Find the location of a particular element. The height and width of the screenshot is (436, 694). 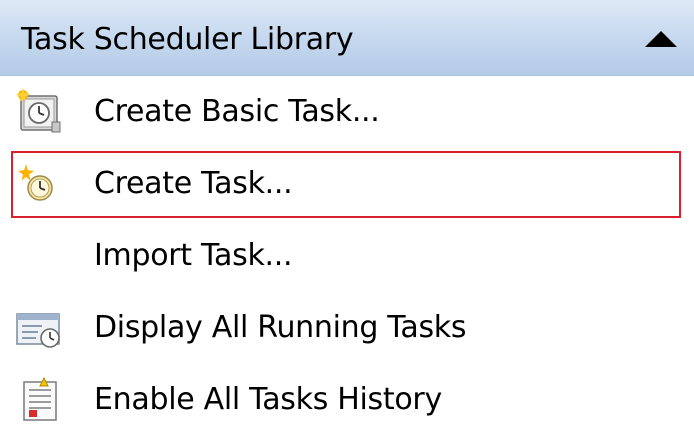

panel-title: Task Scheduler Library is located at coordinates (187, 39).